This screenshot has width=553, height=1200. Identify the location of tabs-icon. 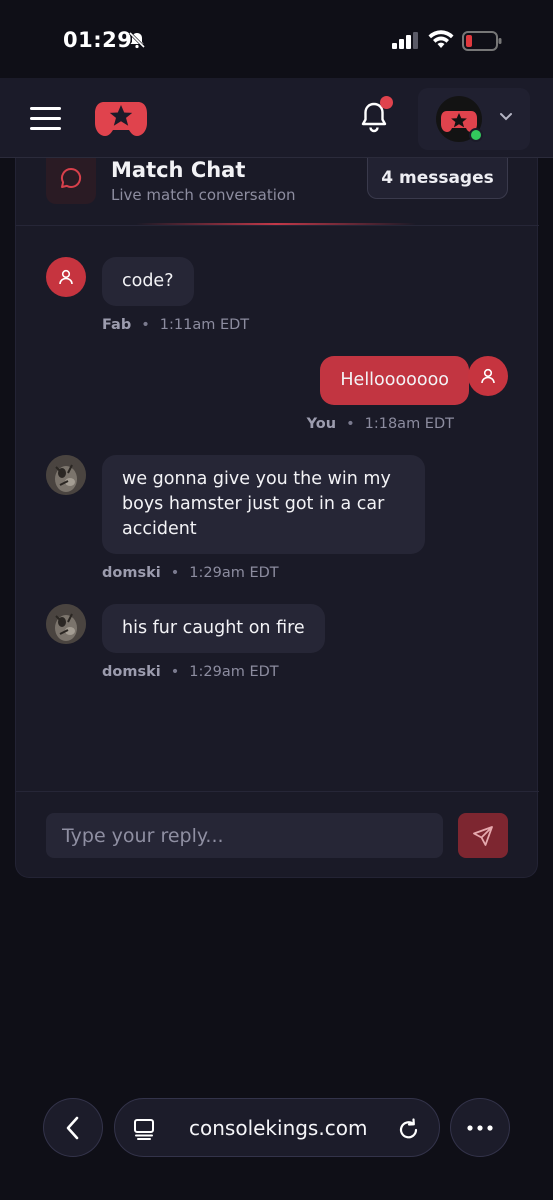
(144, 1129).